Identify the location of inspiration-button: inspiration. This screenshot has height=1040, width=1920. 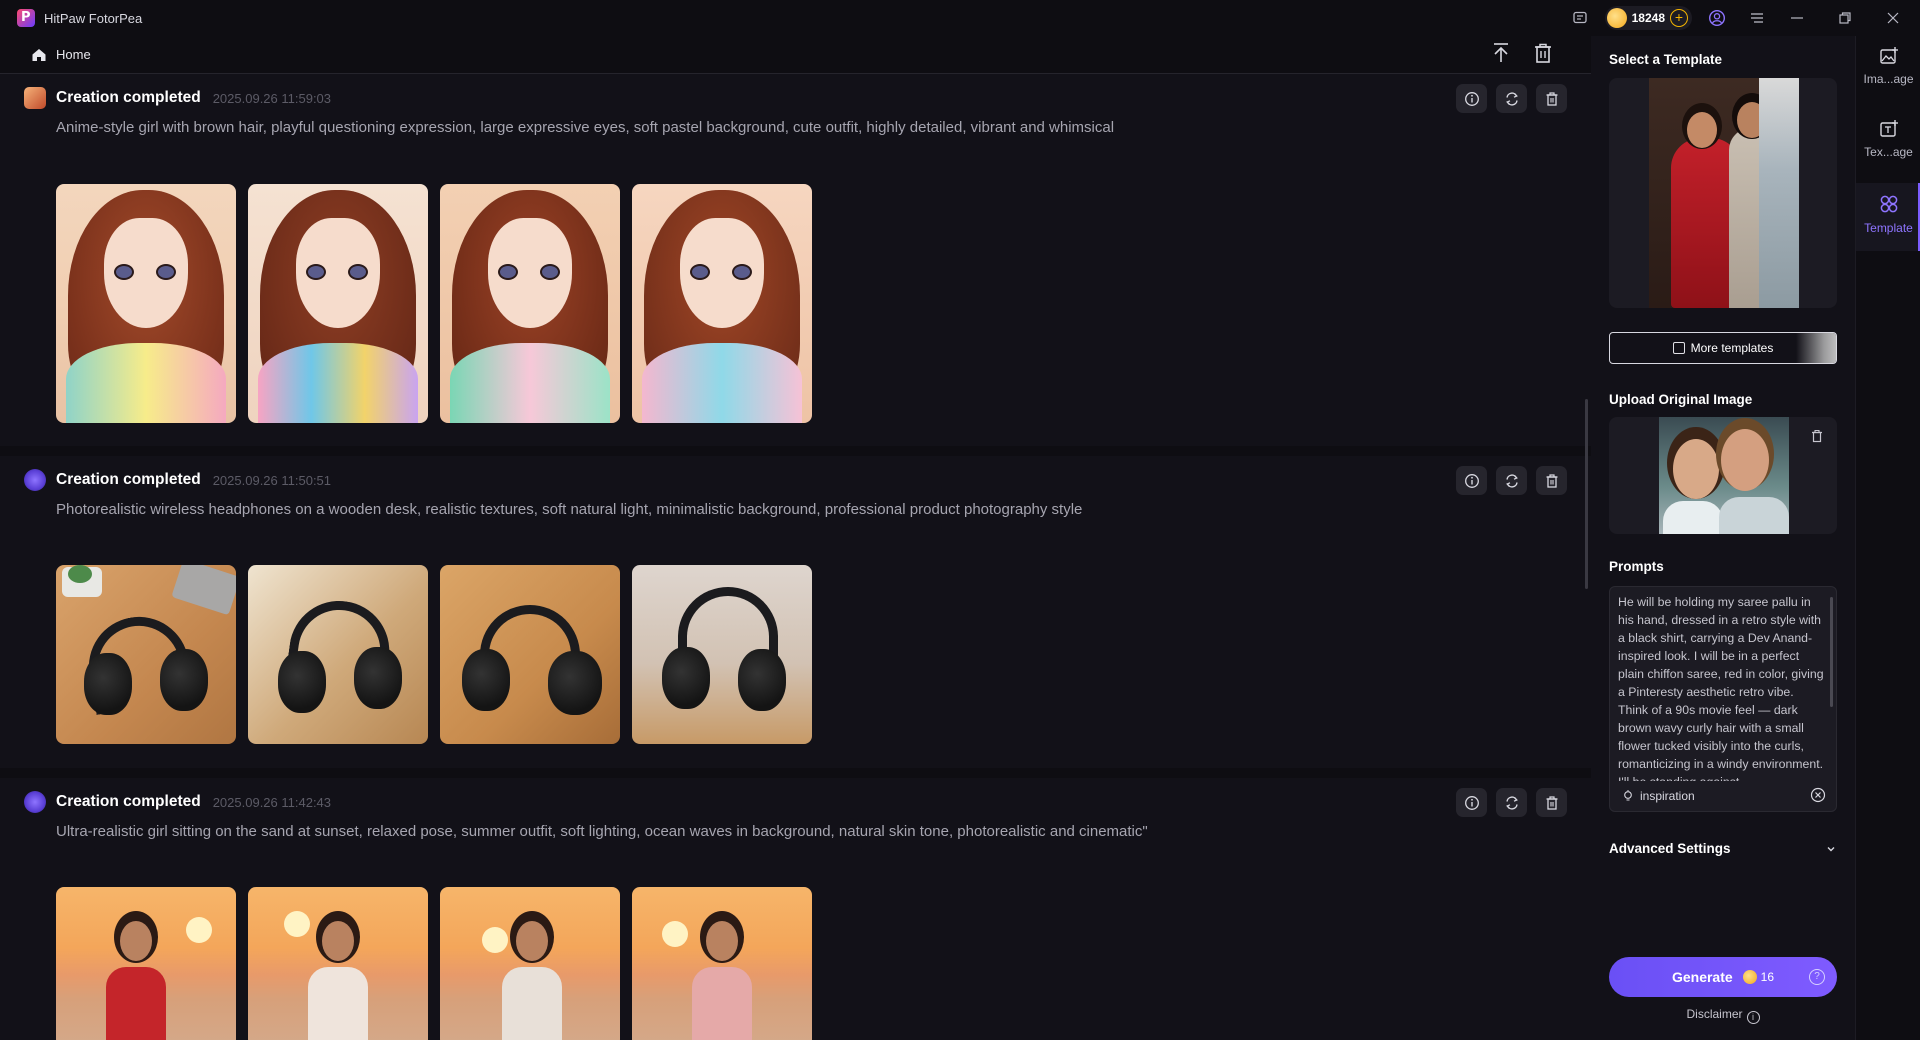
(1658, 796).